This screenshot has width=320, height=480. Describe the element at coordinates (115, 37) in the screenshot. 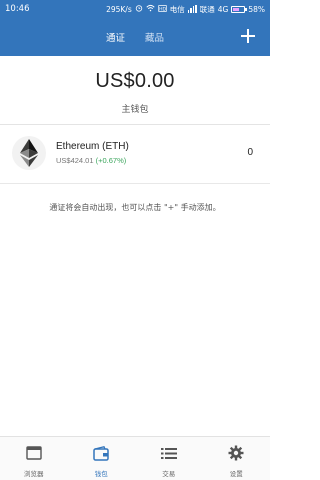

I see `tab-tokens: 通证` at that location.